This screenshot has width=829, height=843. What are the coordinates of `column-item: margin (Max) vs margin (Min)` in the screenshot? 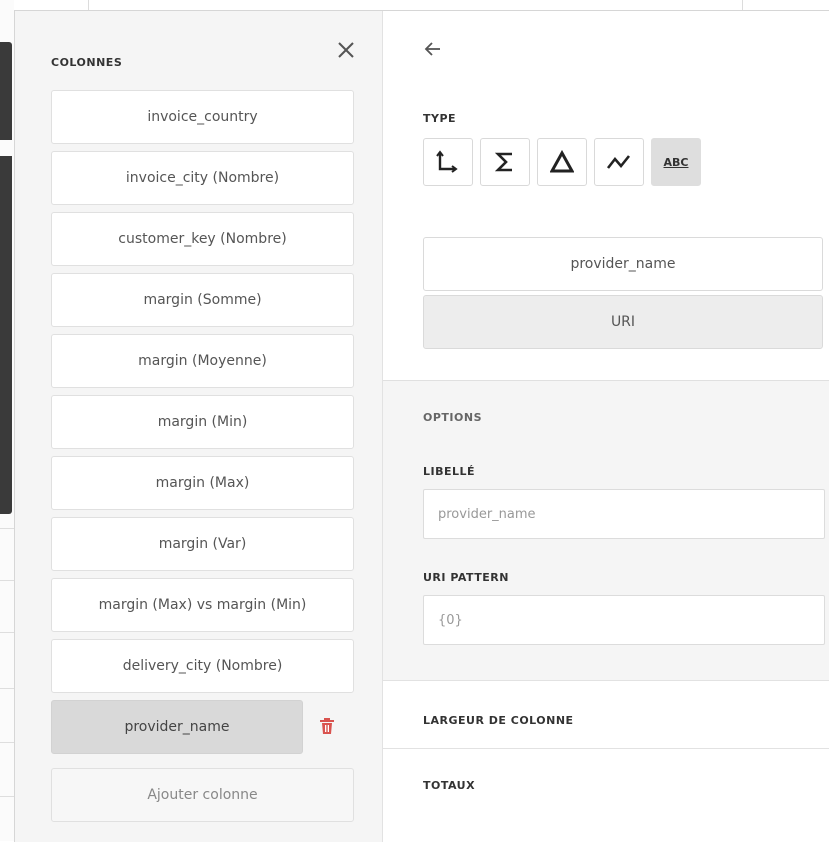 It's located at (202, 605).